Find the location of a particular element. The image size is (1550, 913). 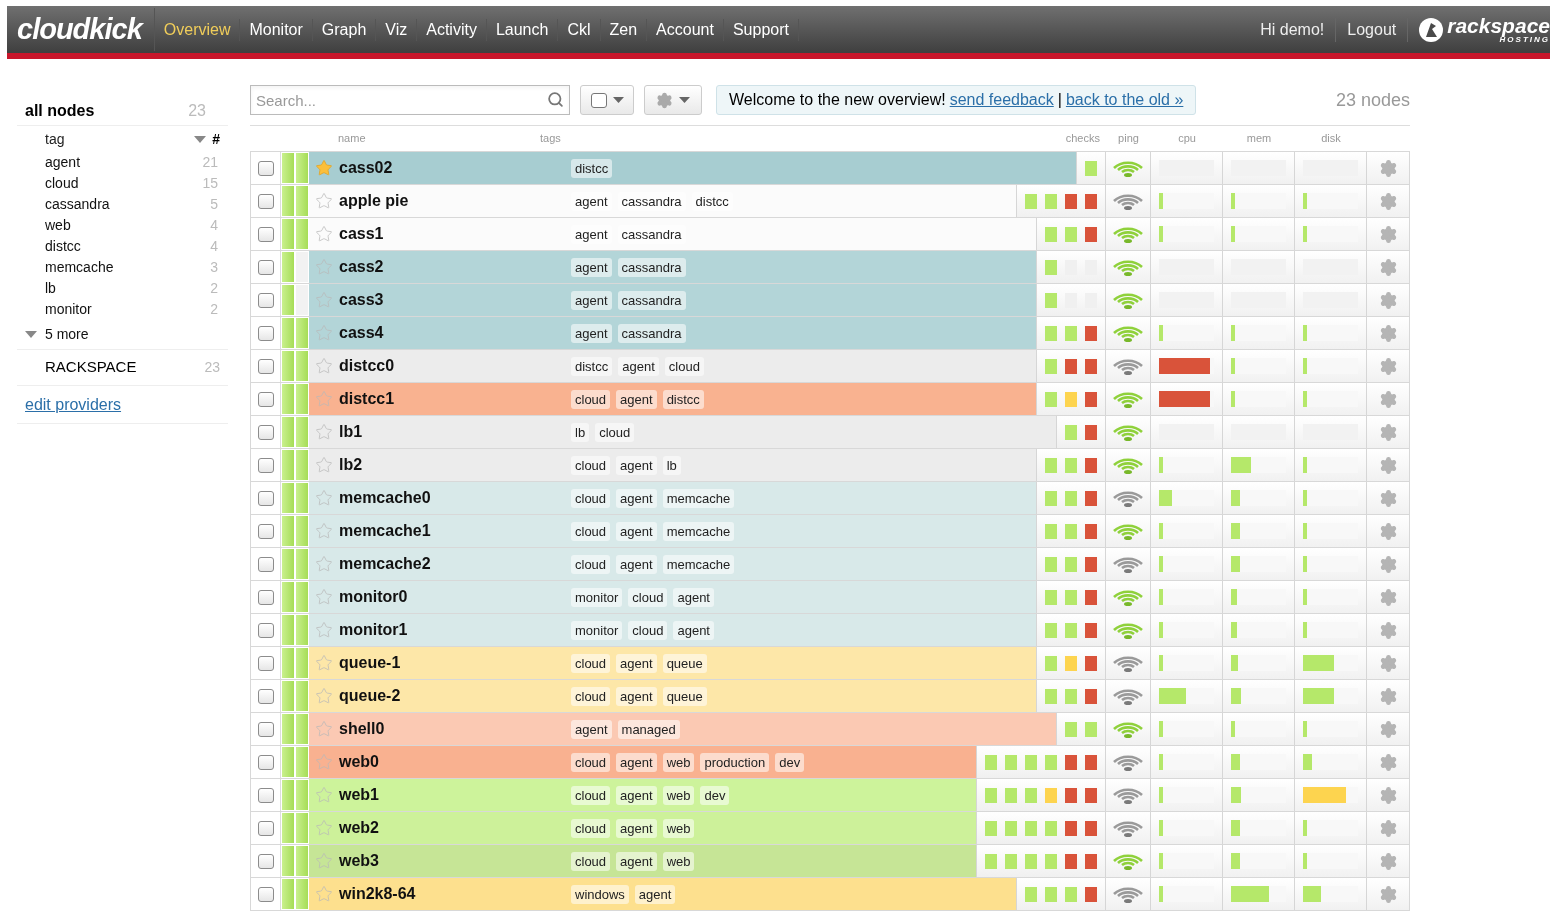

node-name: cass4 is located at coordinates (455, 333).